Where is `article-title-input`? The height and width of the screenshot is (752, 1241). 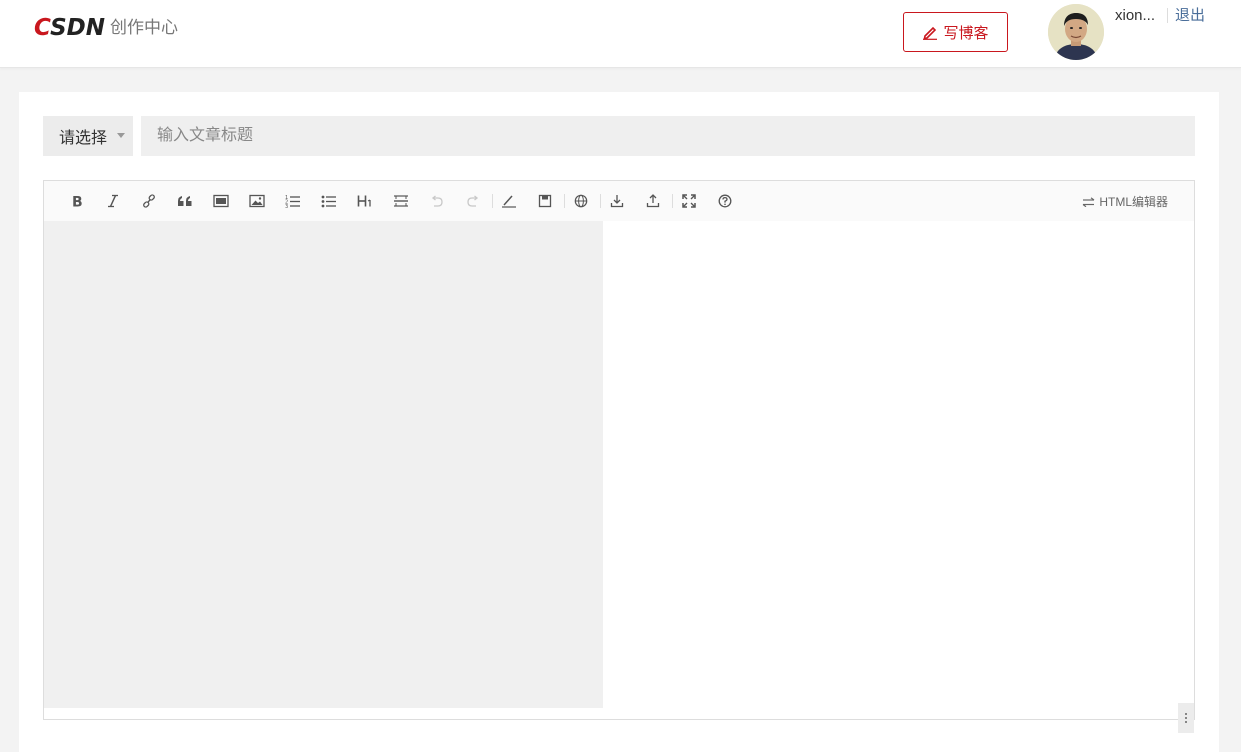
article-title-input is located at coordinates (668, 136).